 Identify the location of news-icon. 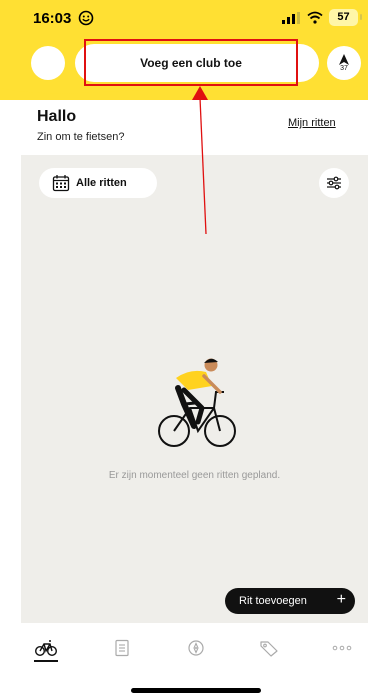
(122, 648).